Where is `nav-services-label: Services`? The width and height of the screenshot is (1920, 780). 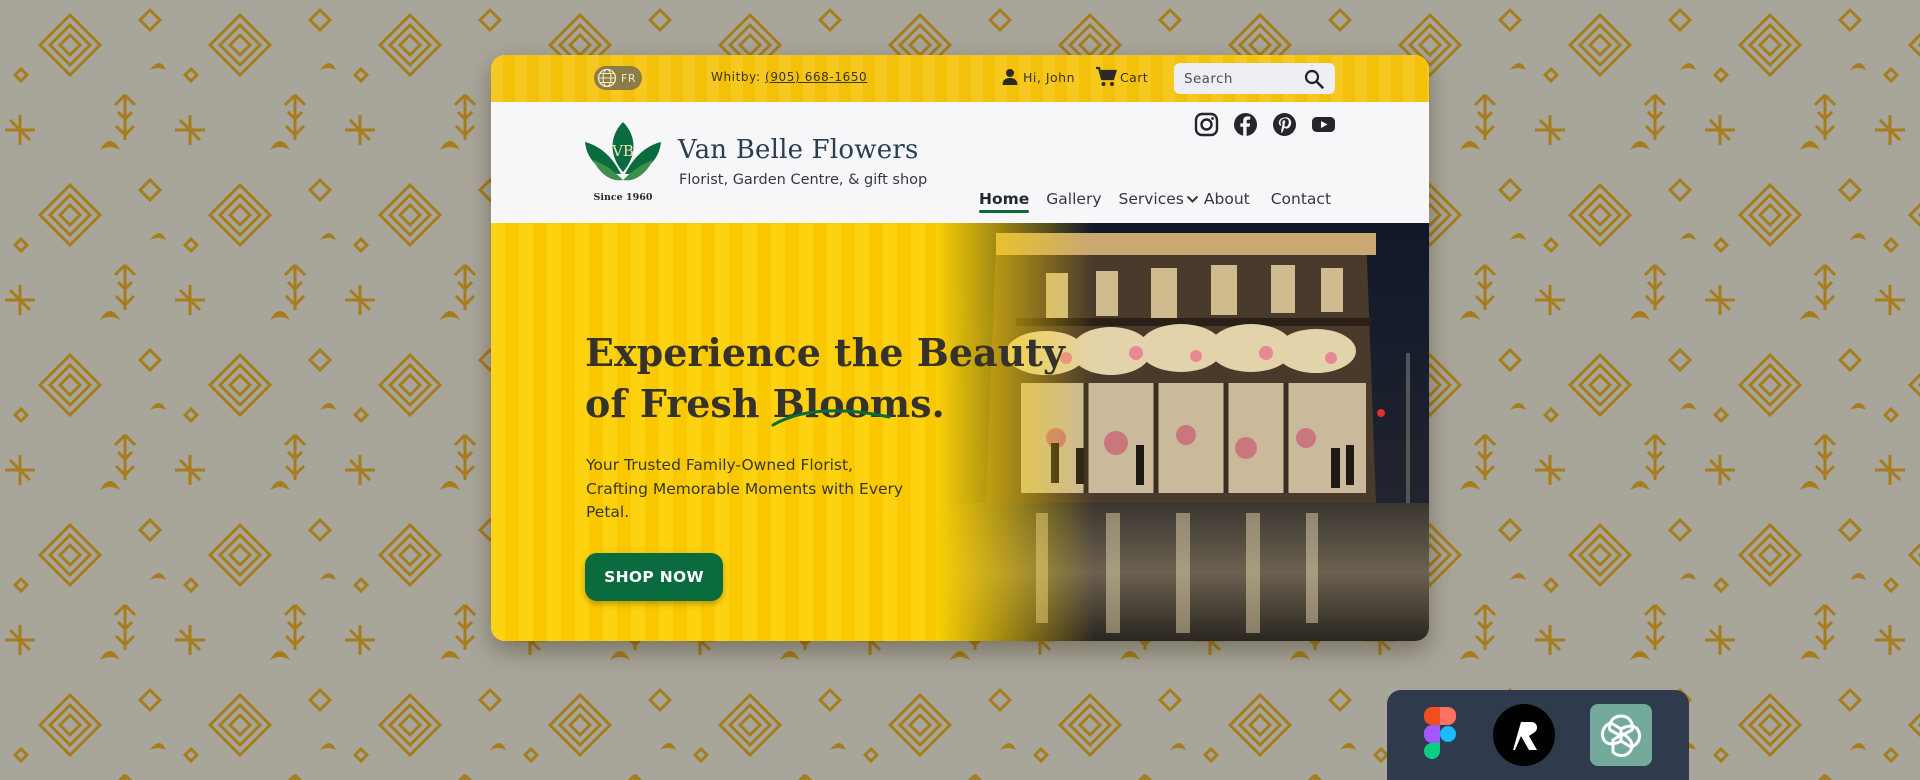 nav-services-label: Services is located at coordinates (1151, 199).